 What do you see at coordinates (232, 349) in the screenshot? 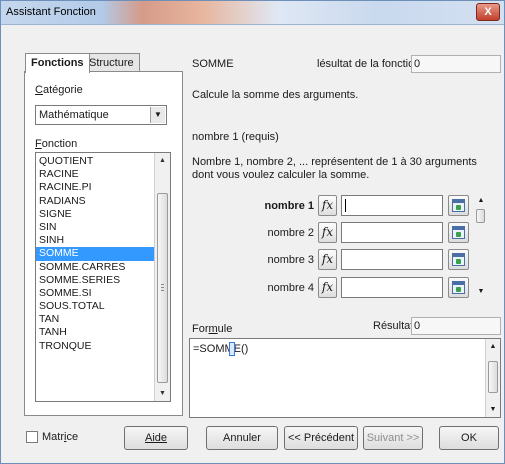
I see `cursor-highlight` at bounding box center [232, 349].